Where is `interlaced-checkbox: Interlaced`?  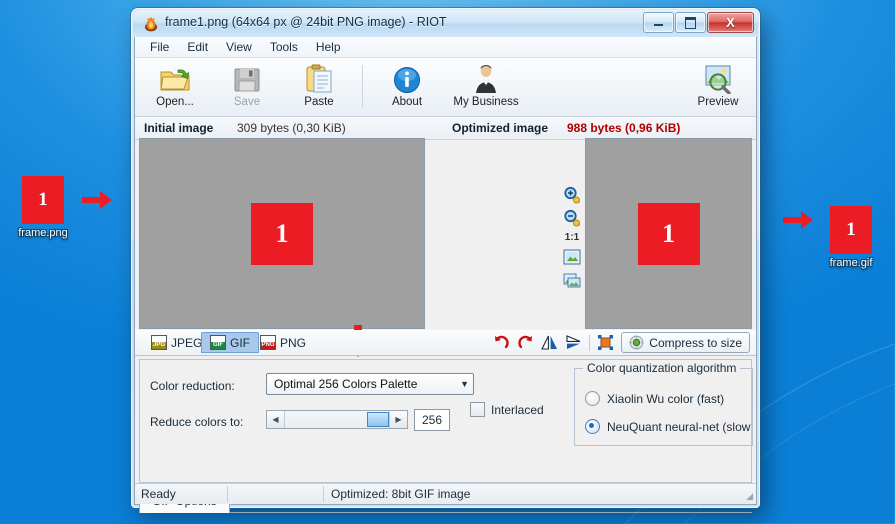
interlaced-checkbox: Interlaced is located at coordinates (507, 409).